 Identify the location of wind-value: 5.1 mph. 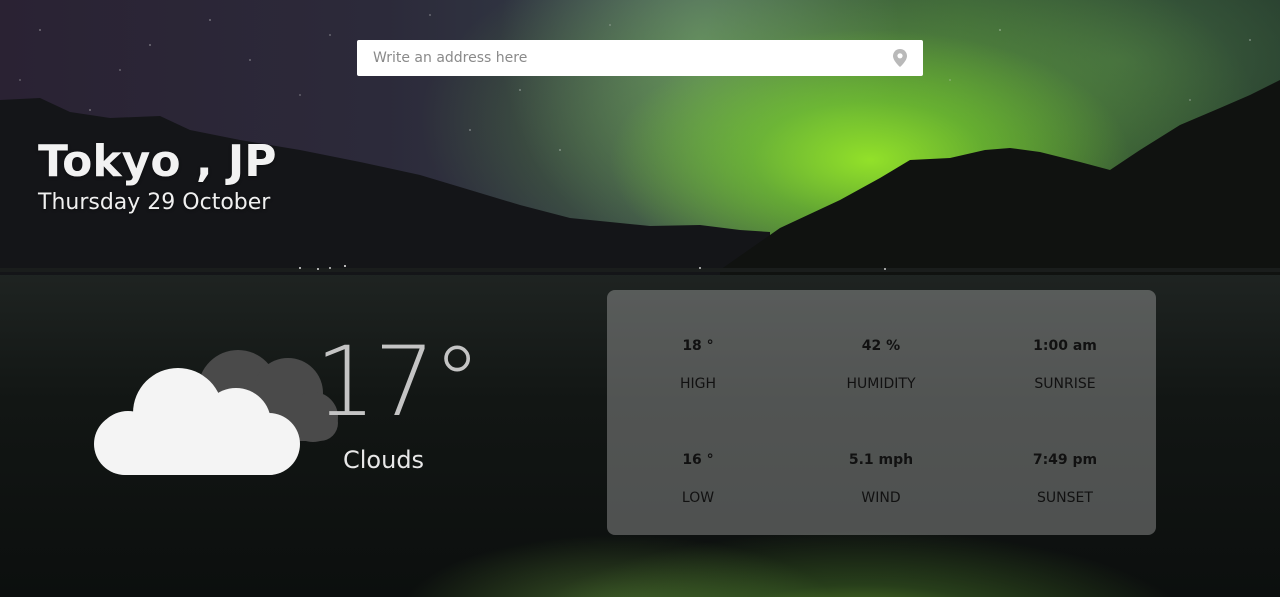
(881, 460).